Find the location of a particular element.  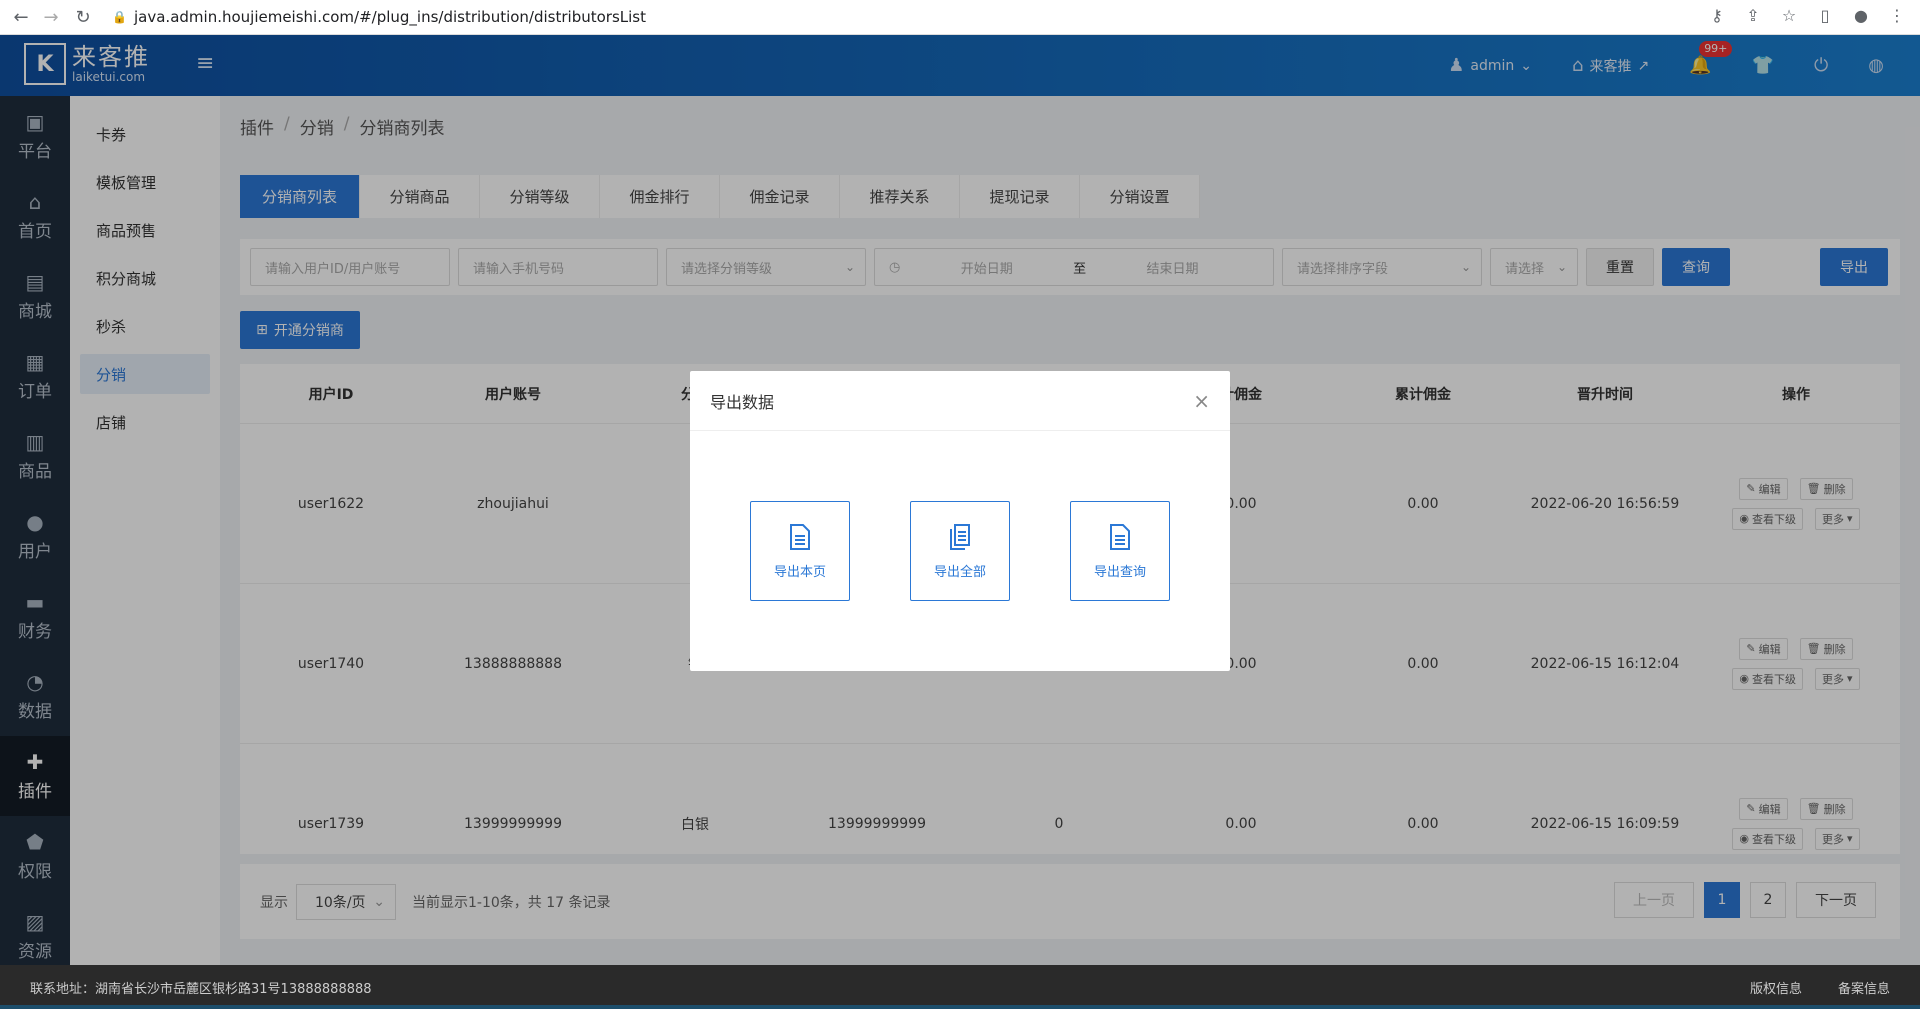

dialog-header: 导出数据 × is located at coordinates (960, 401).